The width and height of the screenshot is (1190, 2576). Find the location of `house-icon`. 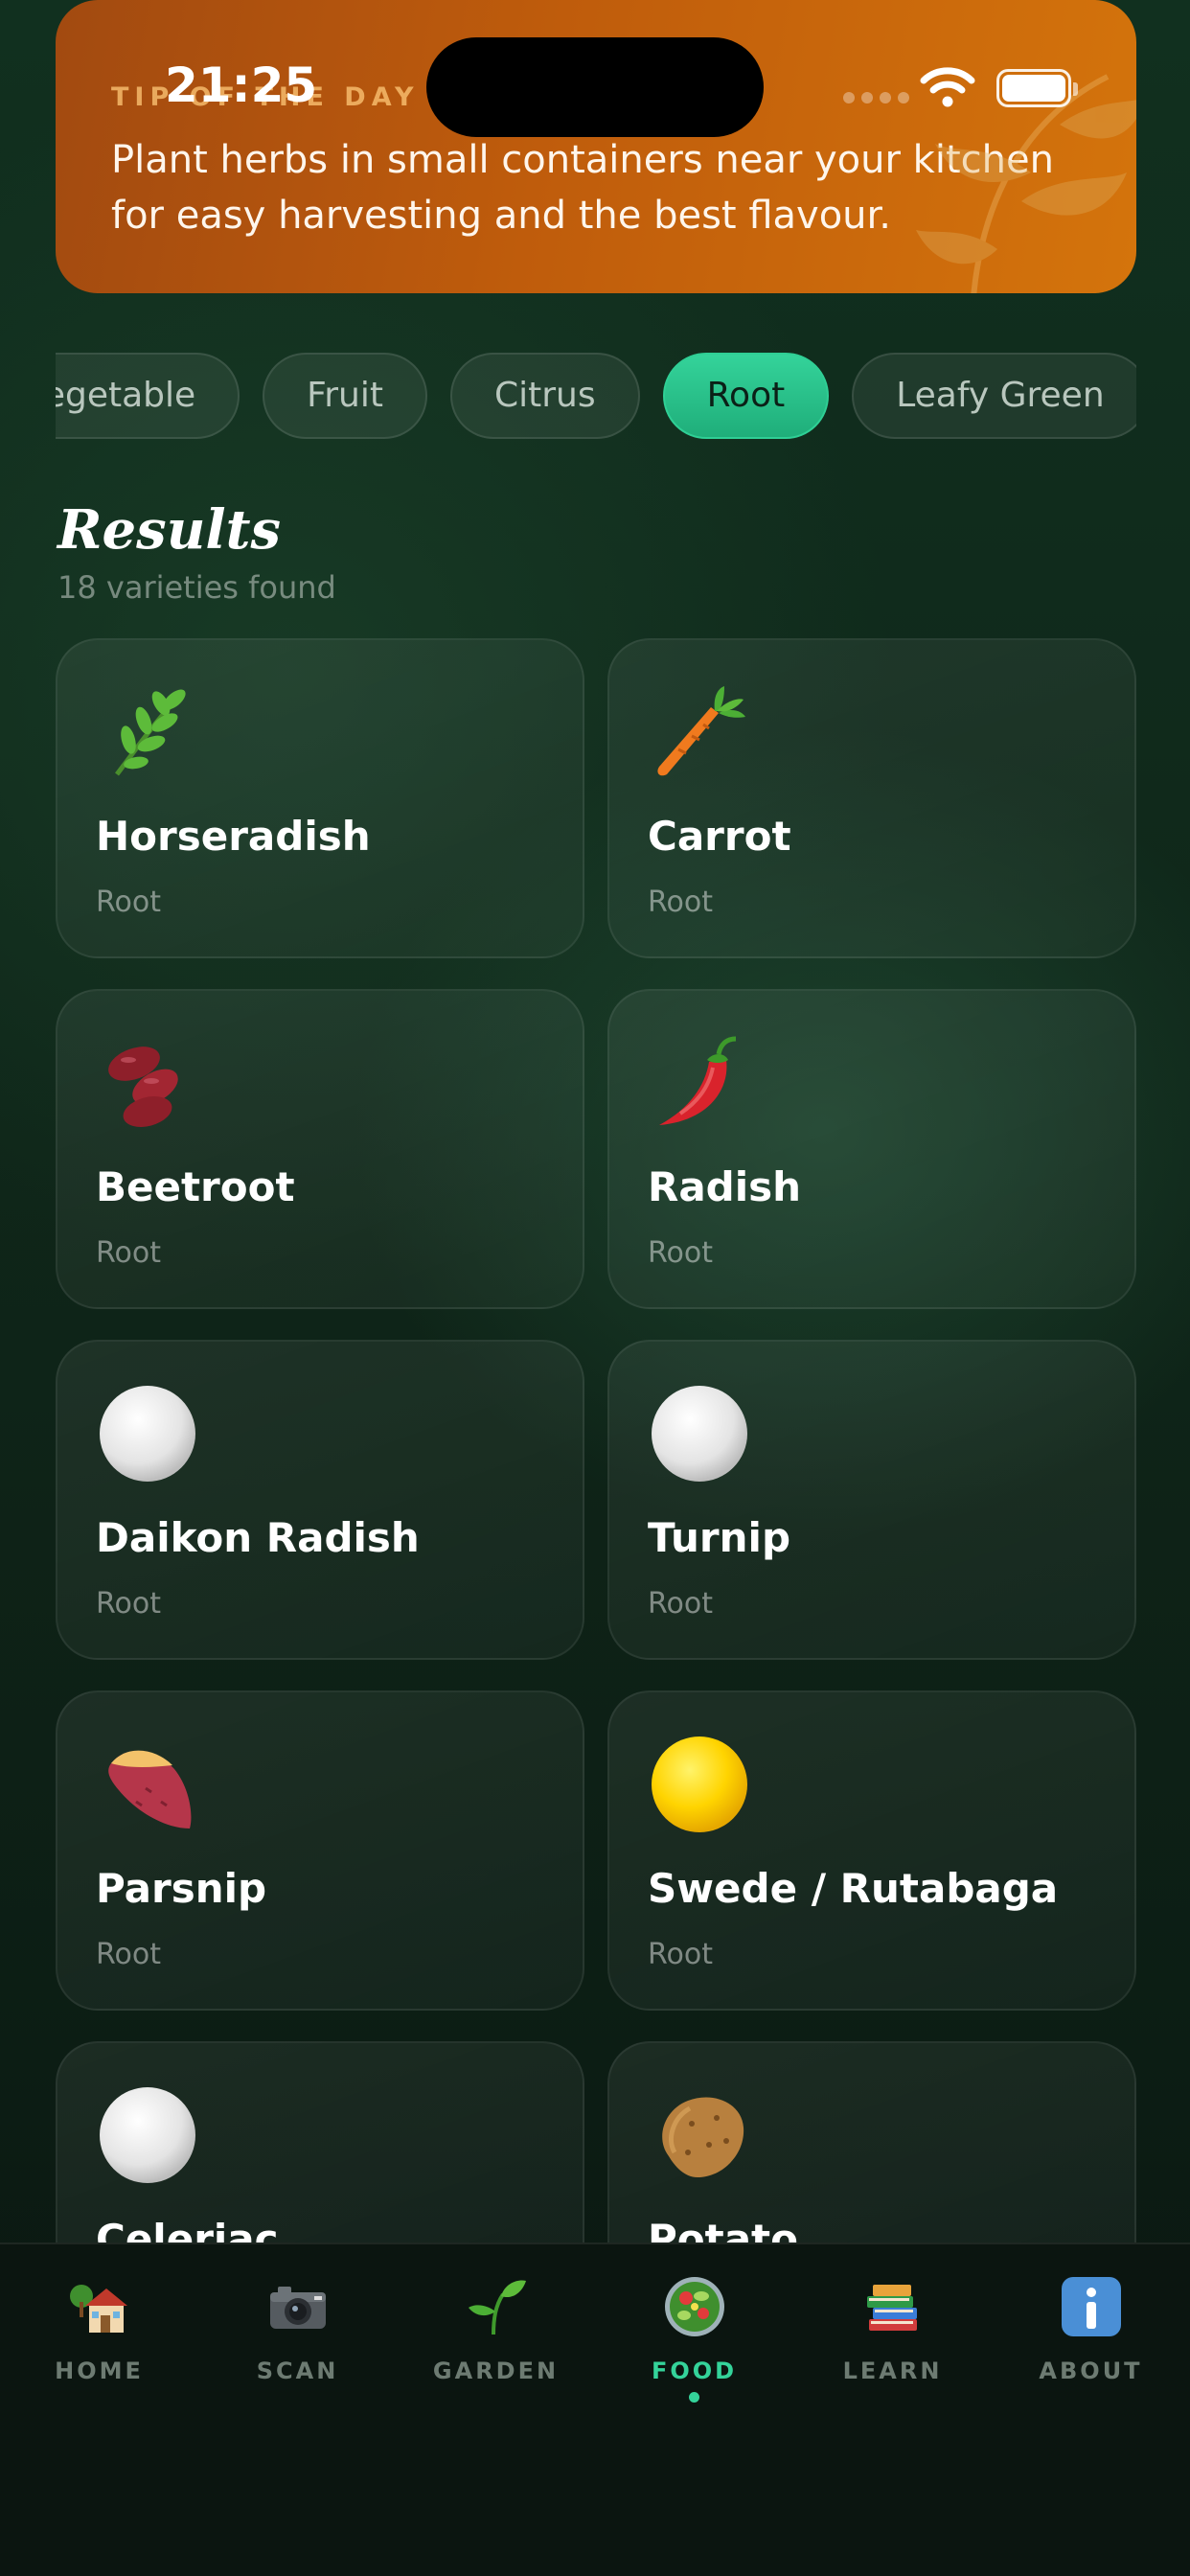

house-icon is located at coordinates (99, 2306).